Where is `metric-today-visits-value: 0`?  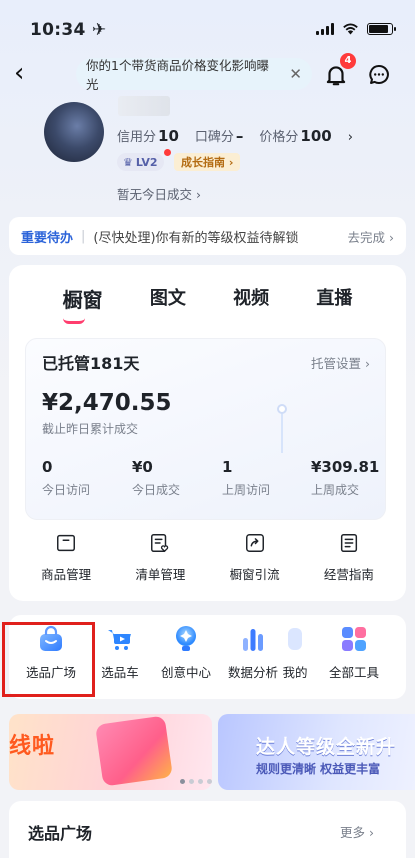 metric-today-visits-value: 0 is located at coordinates (47, 467).